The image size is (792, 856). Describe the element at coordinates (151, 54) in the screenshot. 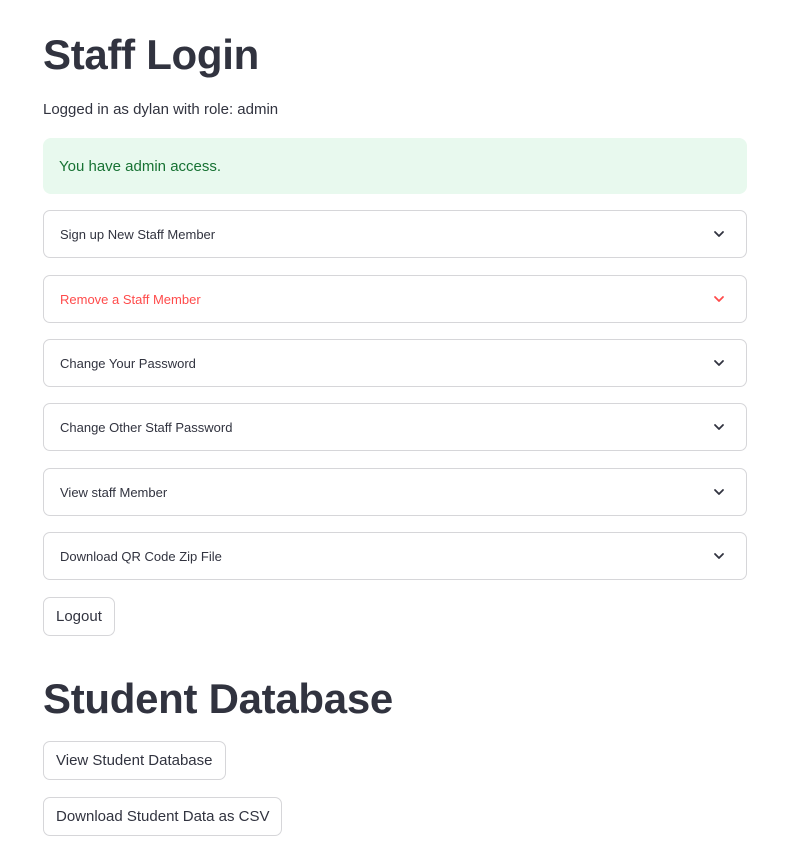

I see `page-title: Staff Login` at that location.